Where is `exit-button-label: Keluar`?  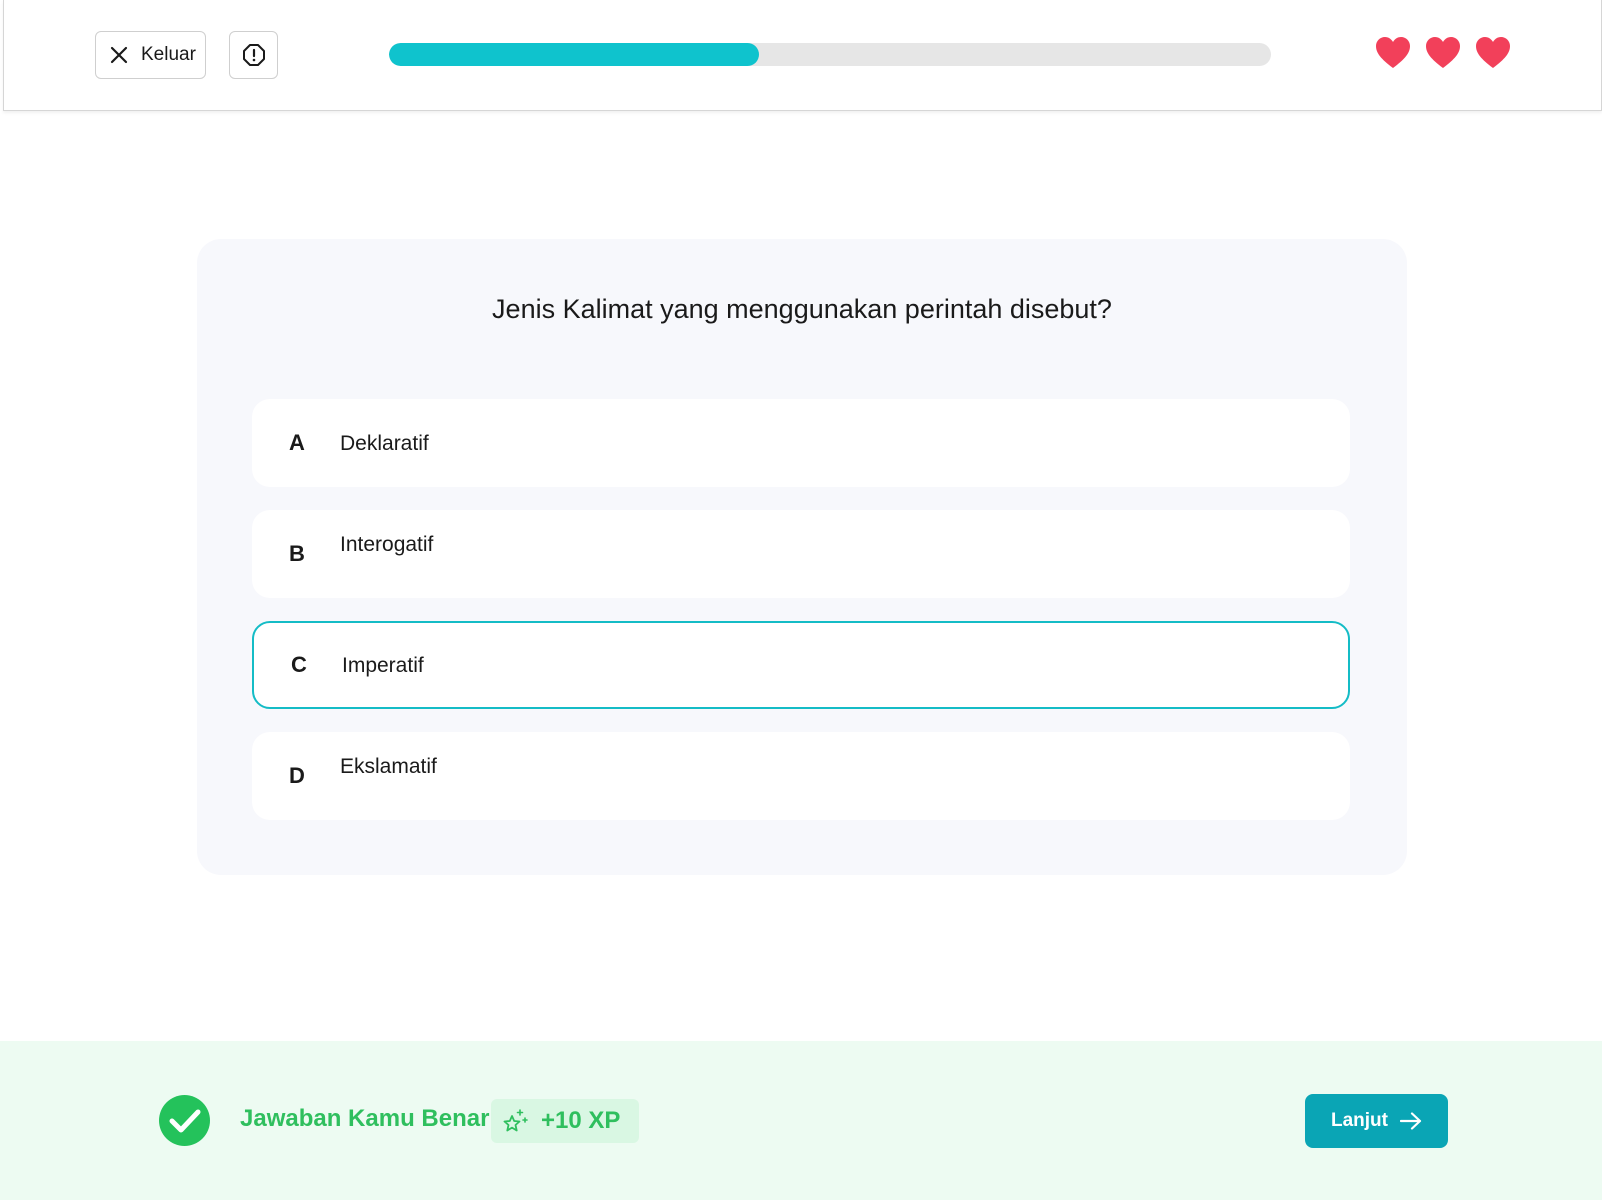
exit-button-label: Keluar is located at coordinates (168, 54).